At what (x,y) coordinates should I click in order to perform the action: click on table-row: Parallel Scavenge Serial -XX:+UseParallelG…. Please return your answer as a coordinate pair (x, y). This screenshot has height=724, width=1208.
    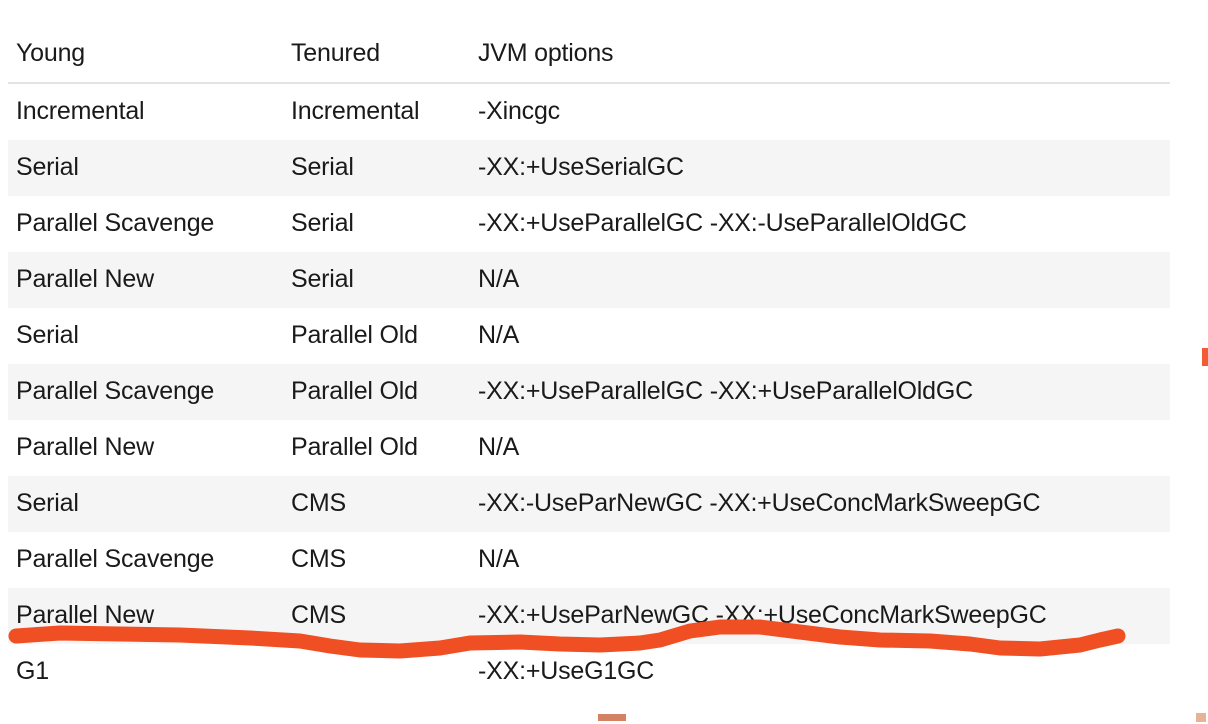
    Looking at the image, I should click on (589, 224).